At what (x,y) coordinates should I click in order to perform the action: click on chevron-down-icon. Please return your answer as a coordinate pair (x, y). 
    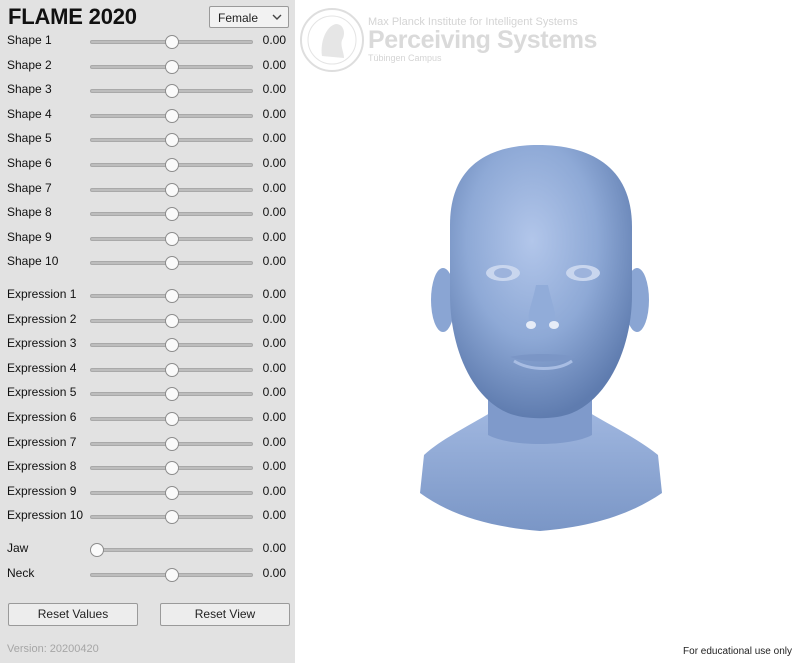
    Looking at the image, I should click on (277, 17).